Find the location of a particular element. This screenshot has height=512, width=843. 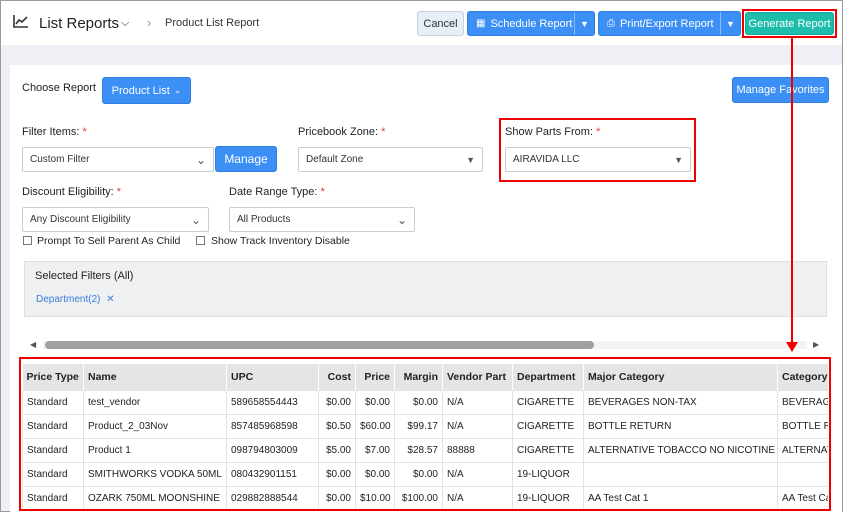

manage-filter-button: Manage is located at coordinates (246, 159).